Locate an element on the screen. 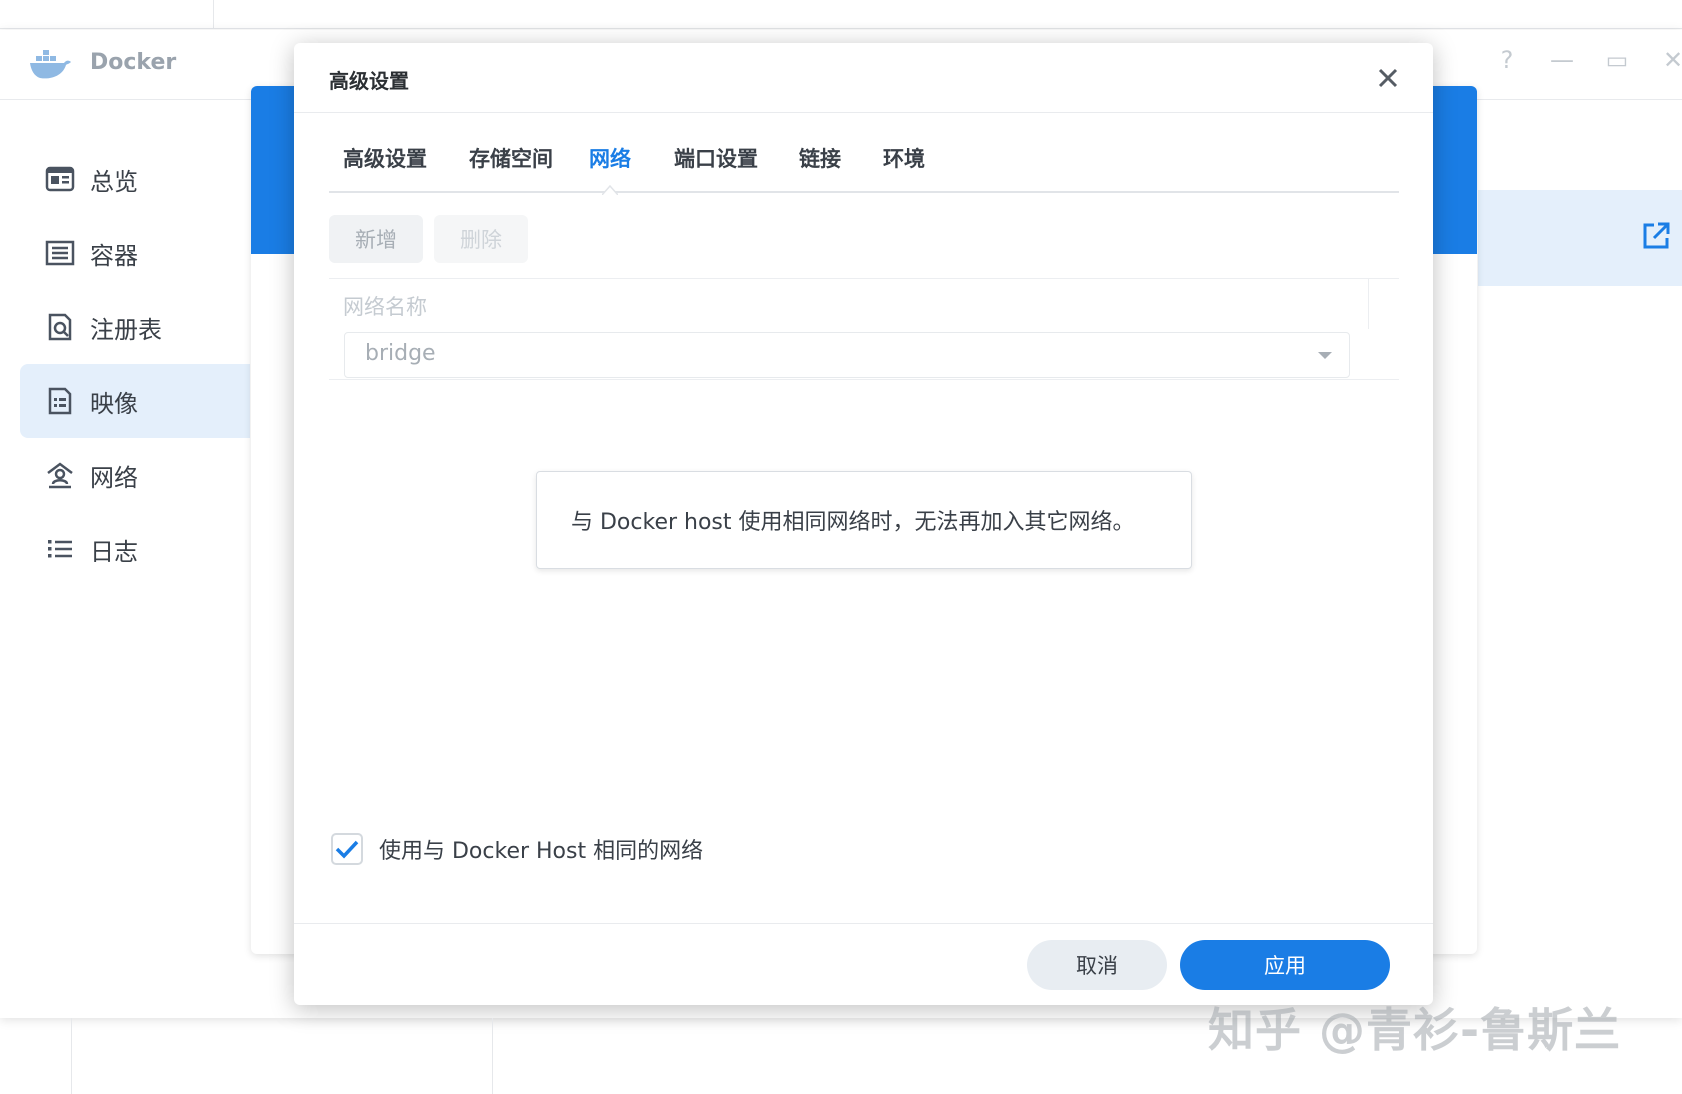 This screenshot has height=1094, width=1682. sidebar-item-label: 日志 is located at coordinates (114, 551).